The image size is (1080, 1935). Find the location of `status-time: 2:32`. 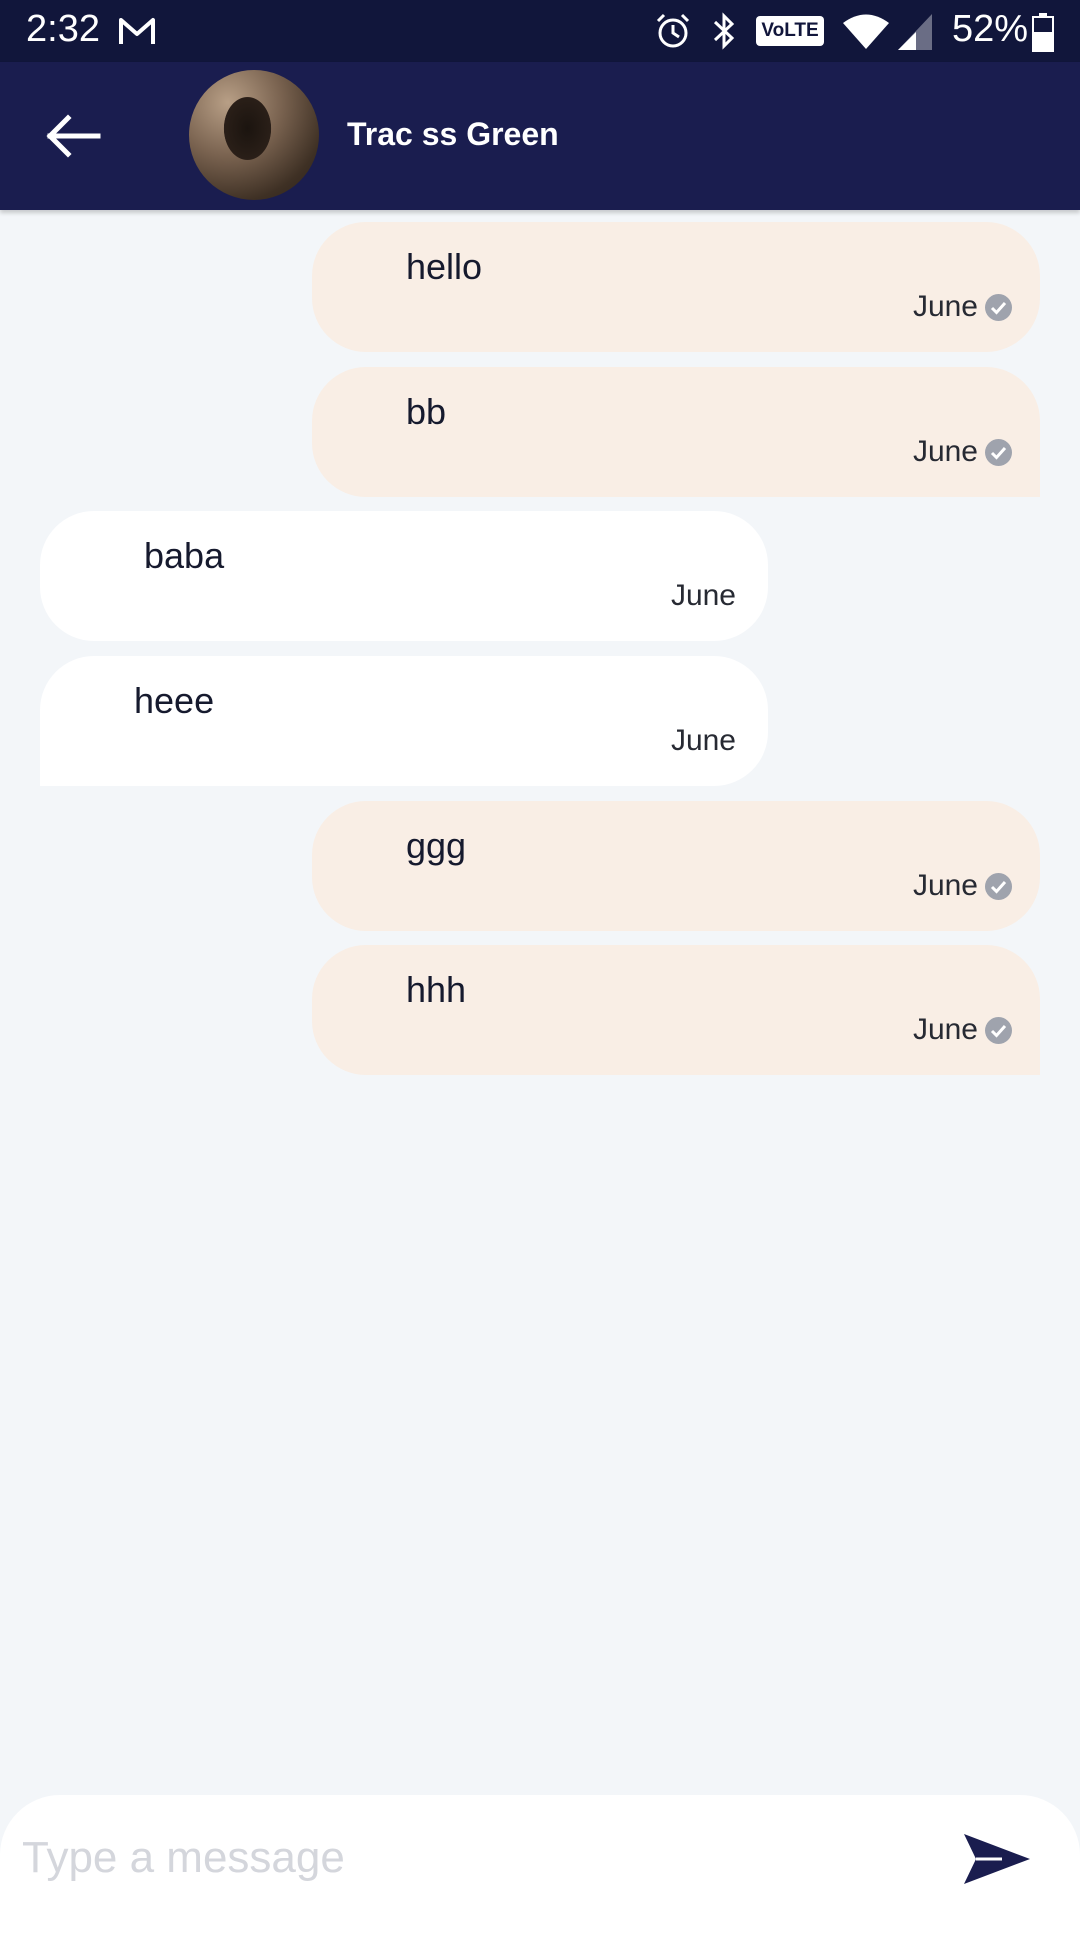

status-time: 2:32 is located at coordinates (63, 29).